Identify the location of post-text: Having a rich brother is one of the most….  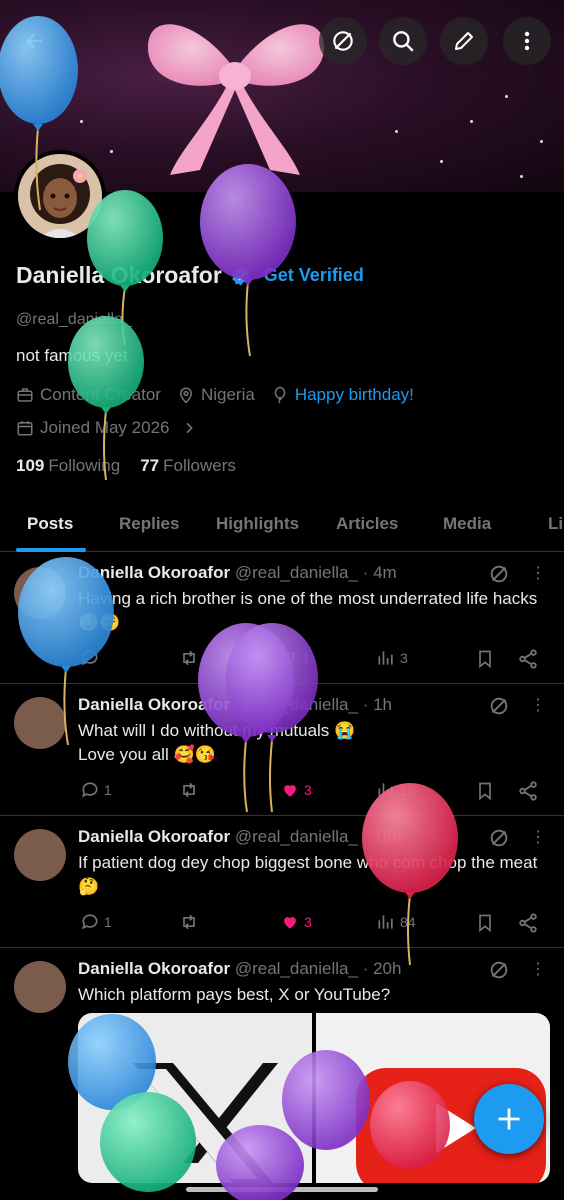
(308, 610).